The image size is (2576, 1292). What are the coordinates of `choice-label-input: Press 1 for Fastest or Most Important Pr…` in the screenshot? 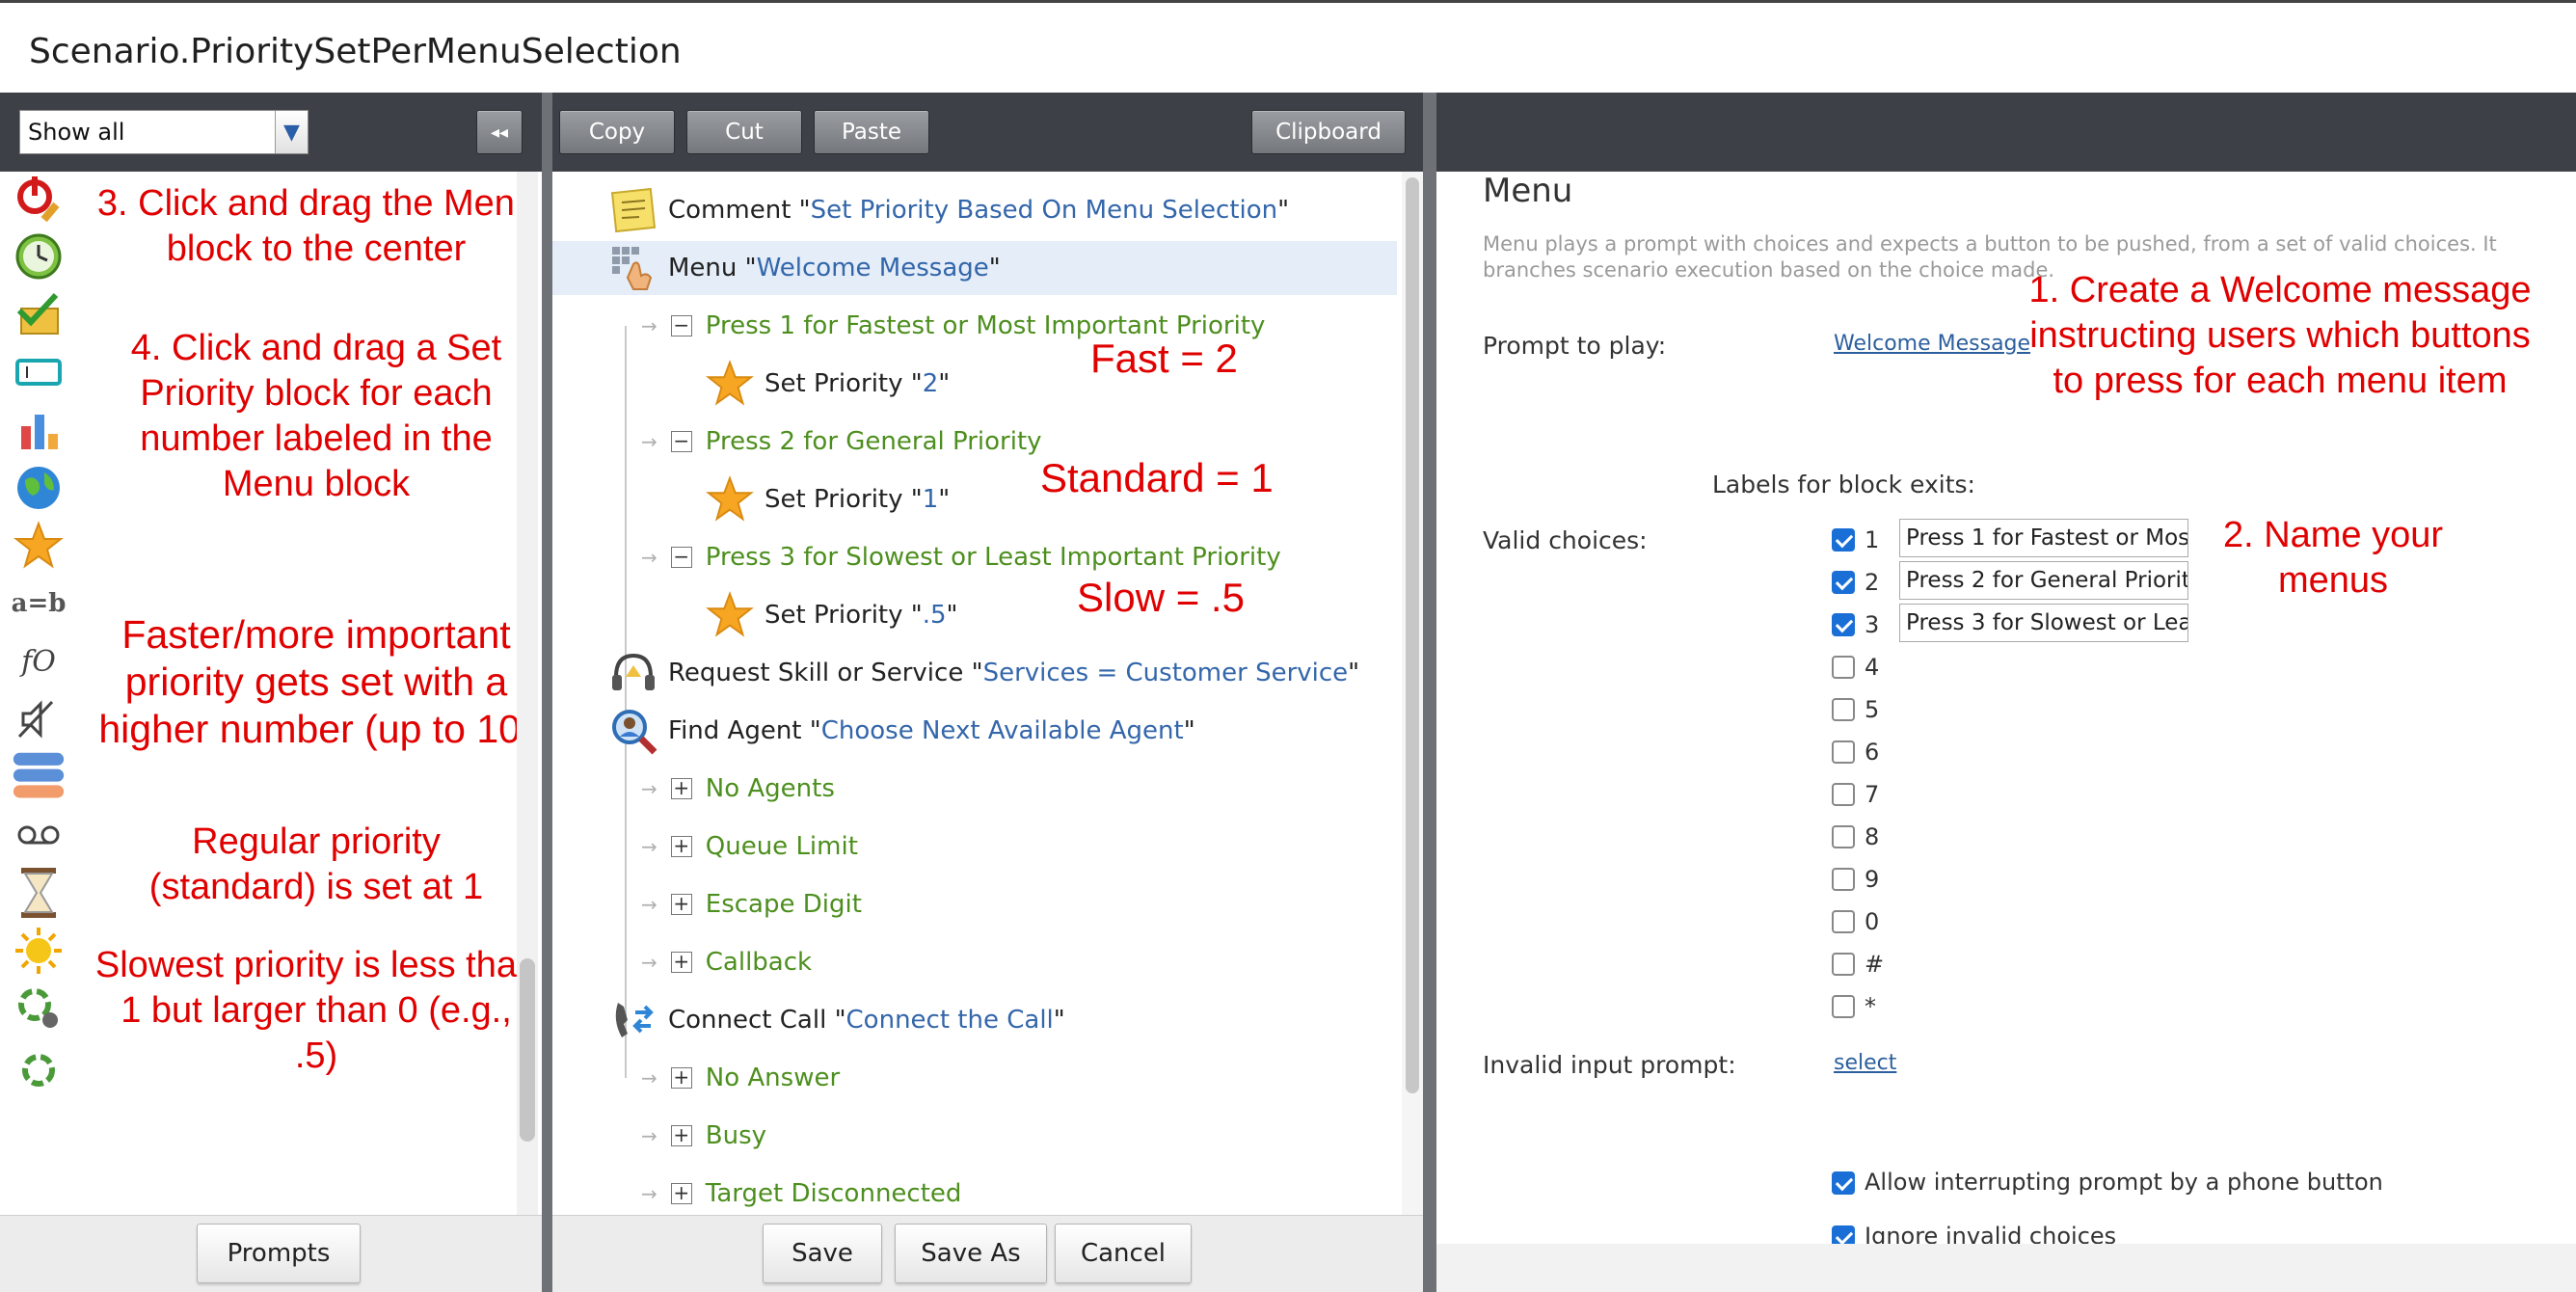 It's located at (2044, 538).